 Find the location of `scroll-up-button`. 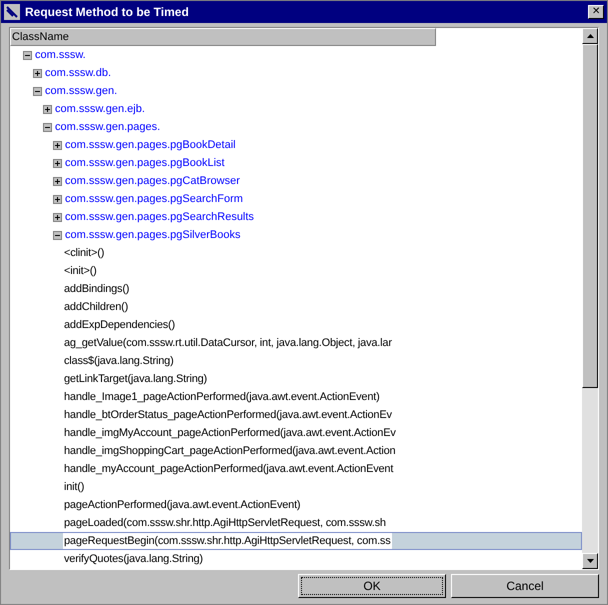

scroll-up-button is located at coordinates (590, 36).